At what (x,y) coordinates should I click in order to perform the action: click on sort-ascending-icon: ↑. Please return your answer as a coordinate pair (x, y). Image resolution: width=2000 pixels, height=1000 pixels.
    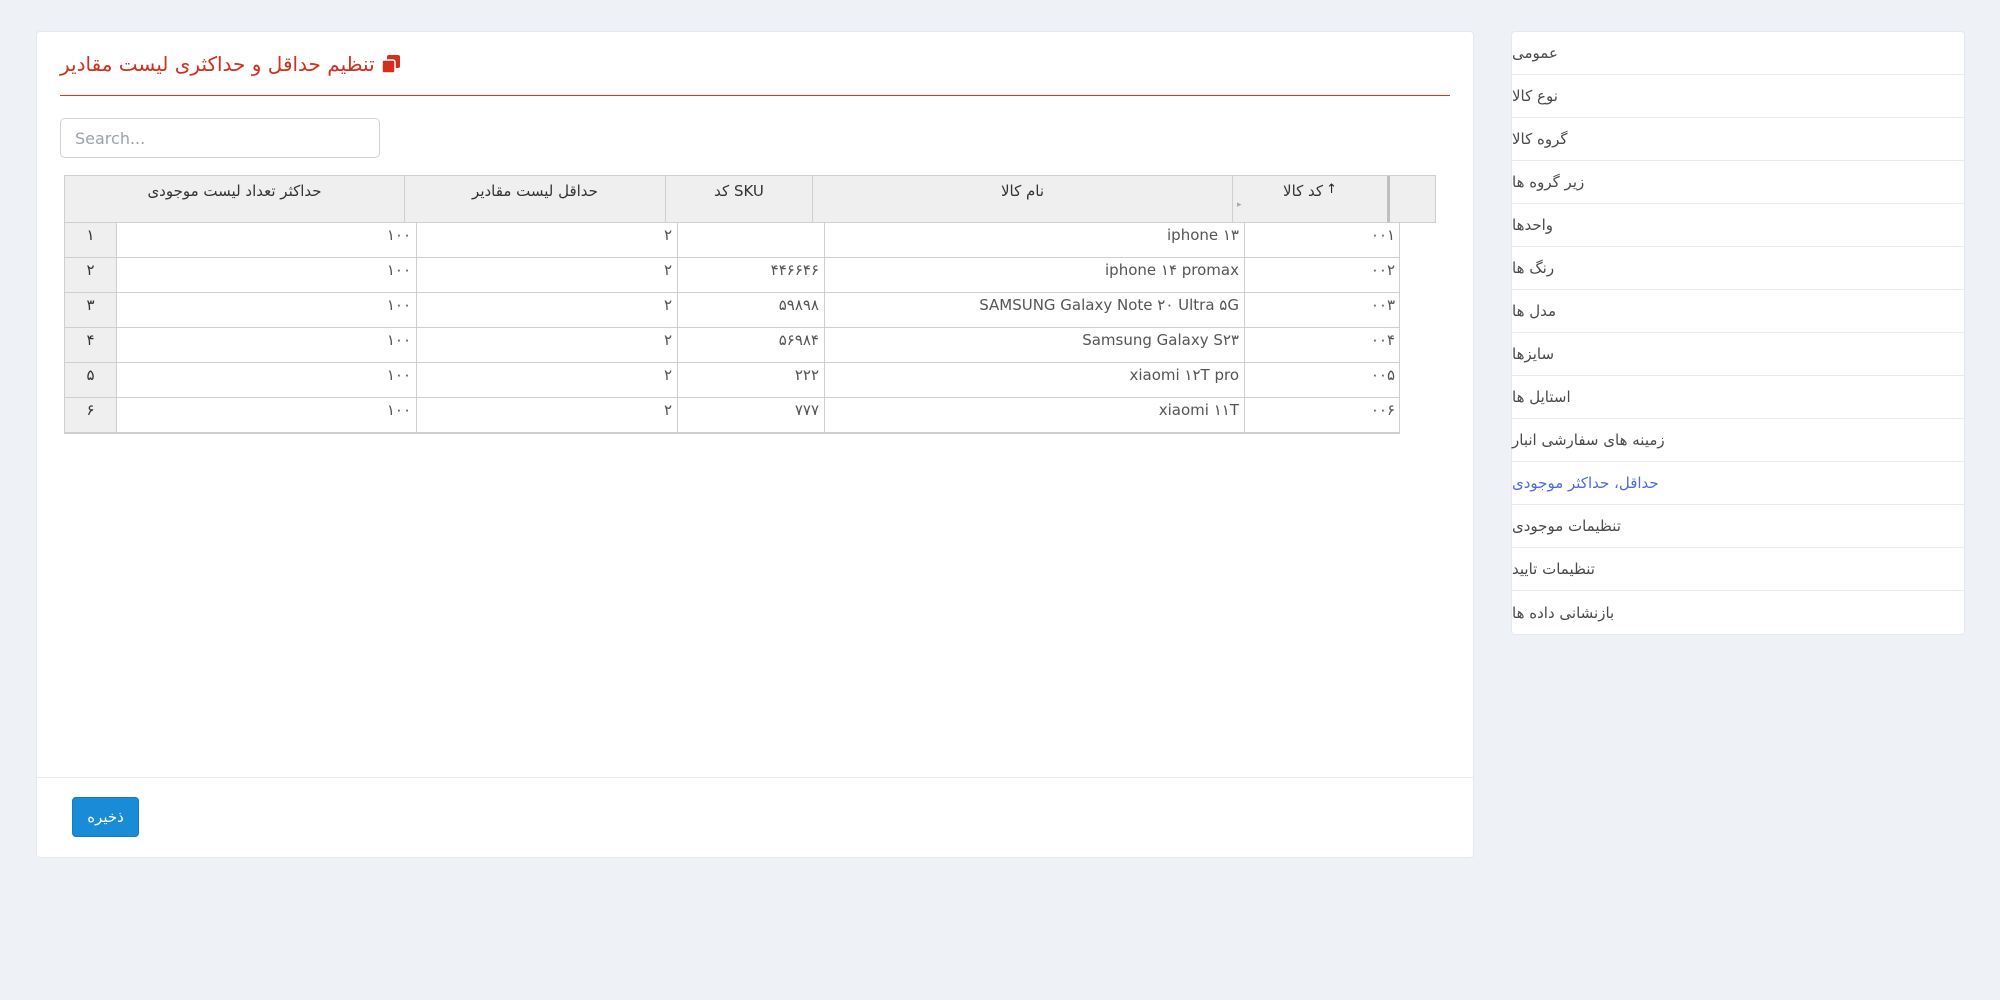
    Looking at the image, I should click on (1331, 189).